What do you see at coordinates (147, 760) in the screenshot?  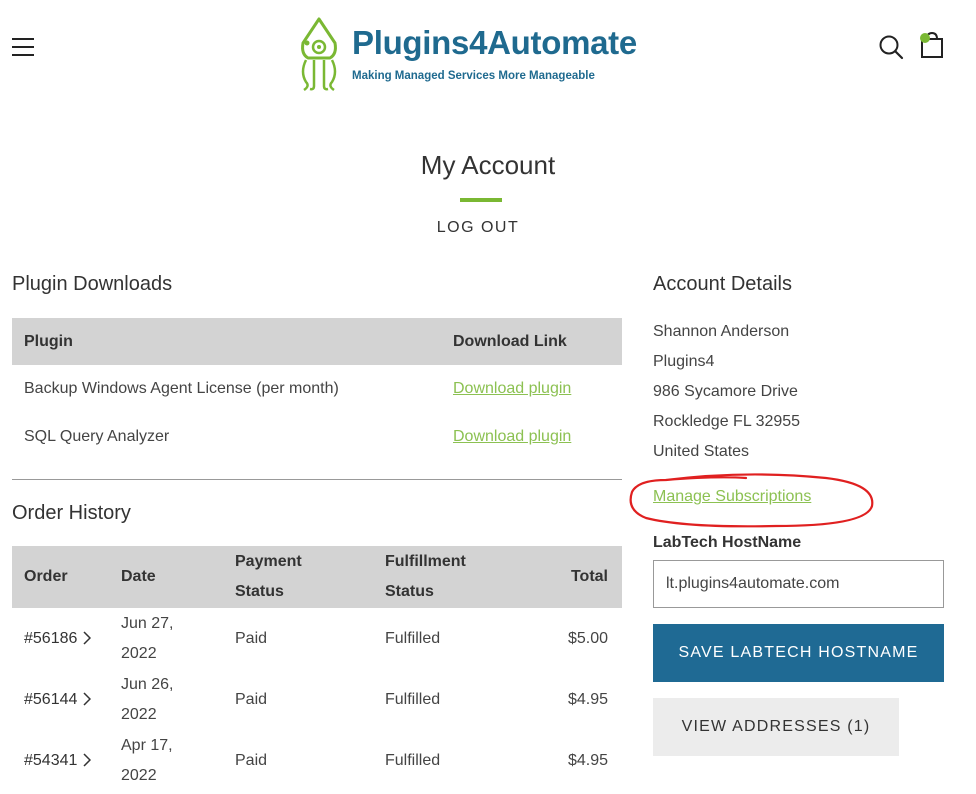 I see `order-date: Apr 17, 2022` at bounding box center [147, 760].